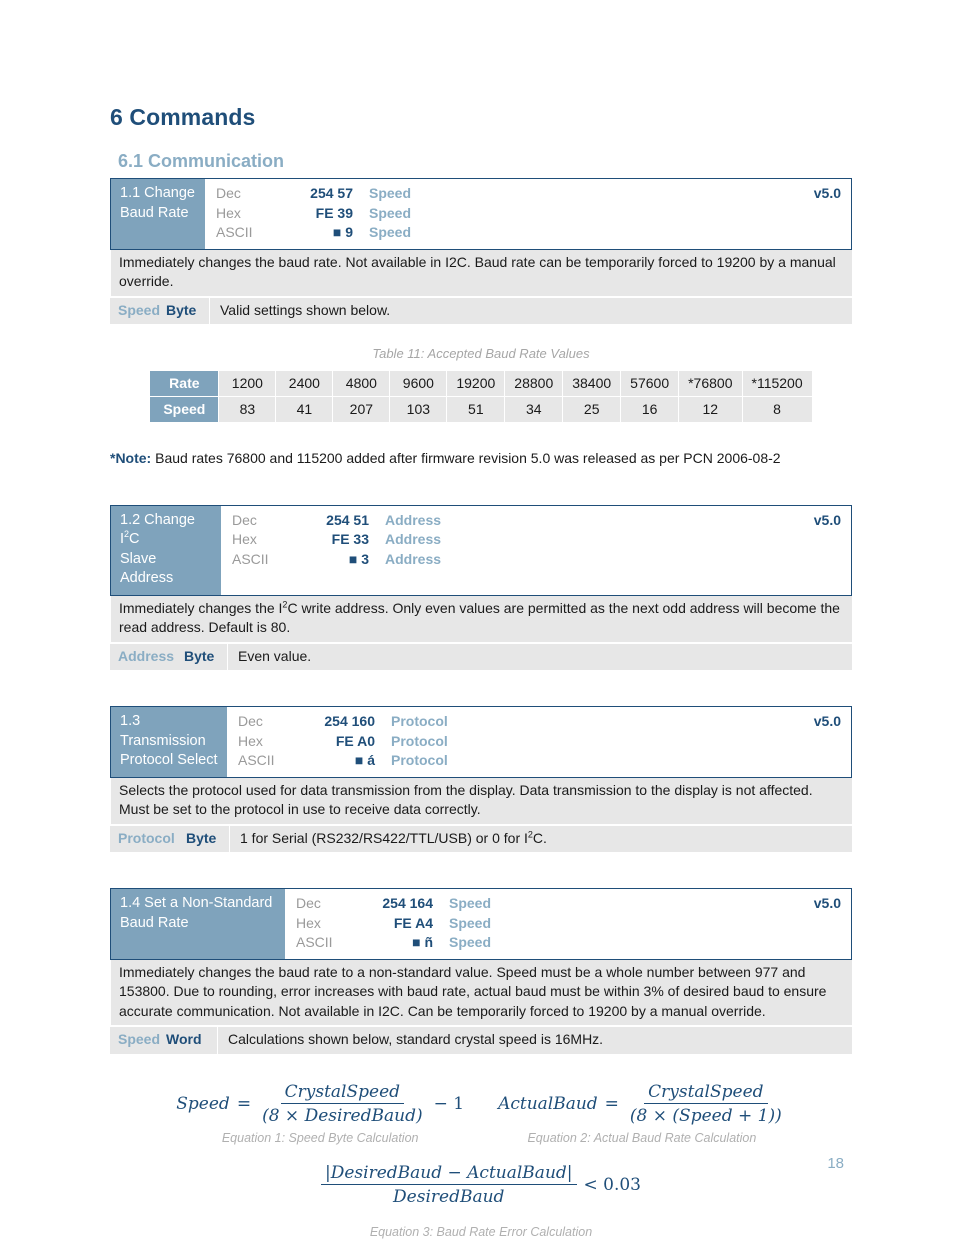 The image size is (954, 1239). Describe the element at coordinates (418, 409) in the screenshot. I see `speed-cell: 103` at that location.